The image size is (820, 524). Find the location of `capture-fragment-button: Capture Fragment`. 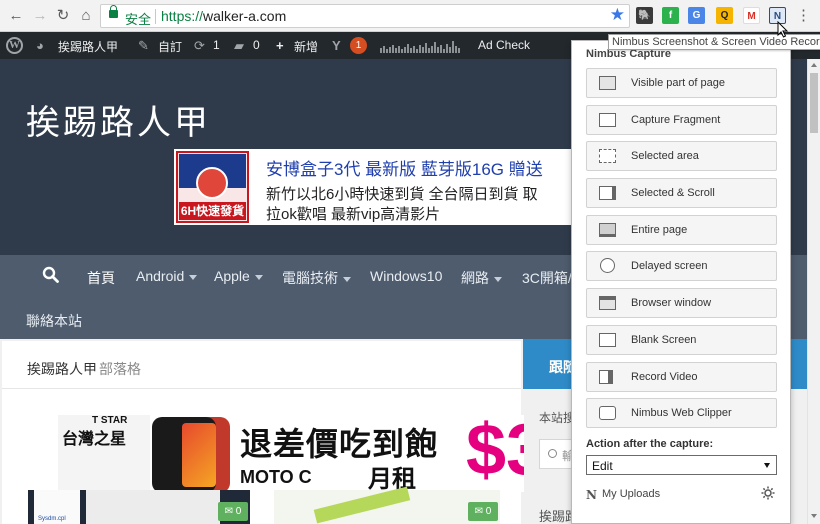

capture-fragment-button: Capture Fragment is located at coordinates (681, 120).